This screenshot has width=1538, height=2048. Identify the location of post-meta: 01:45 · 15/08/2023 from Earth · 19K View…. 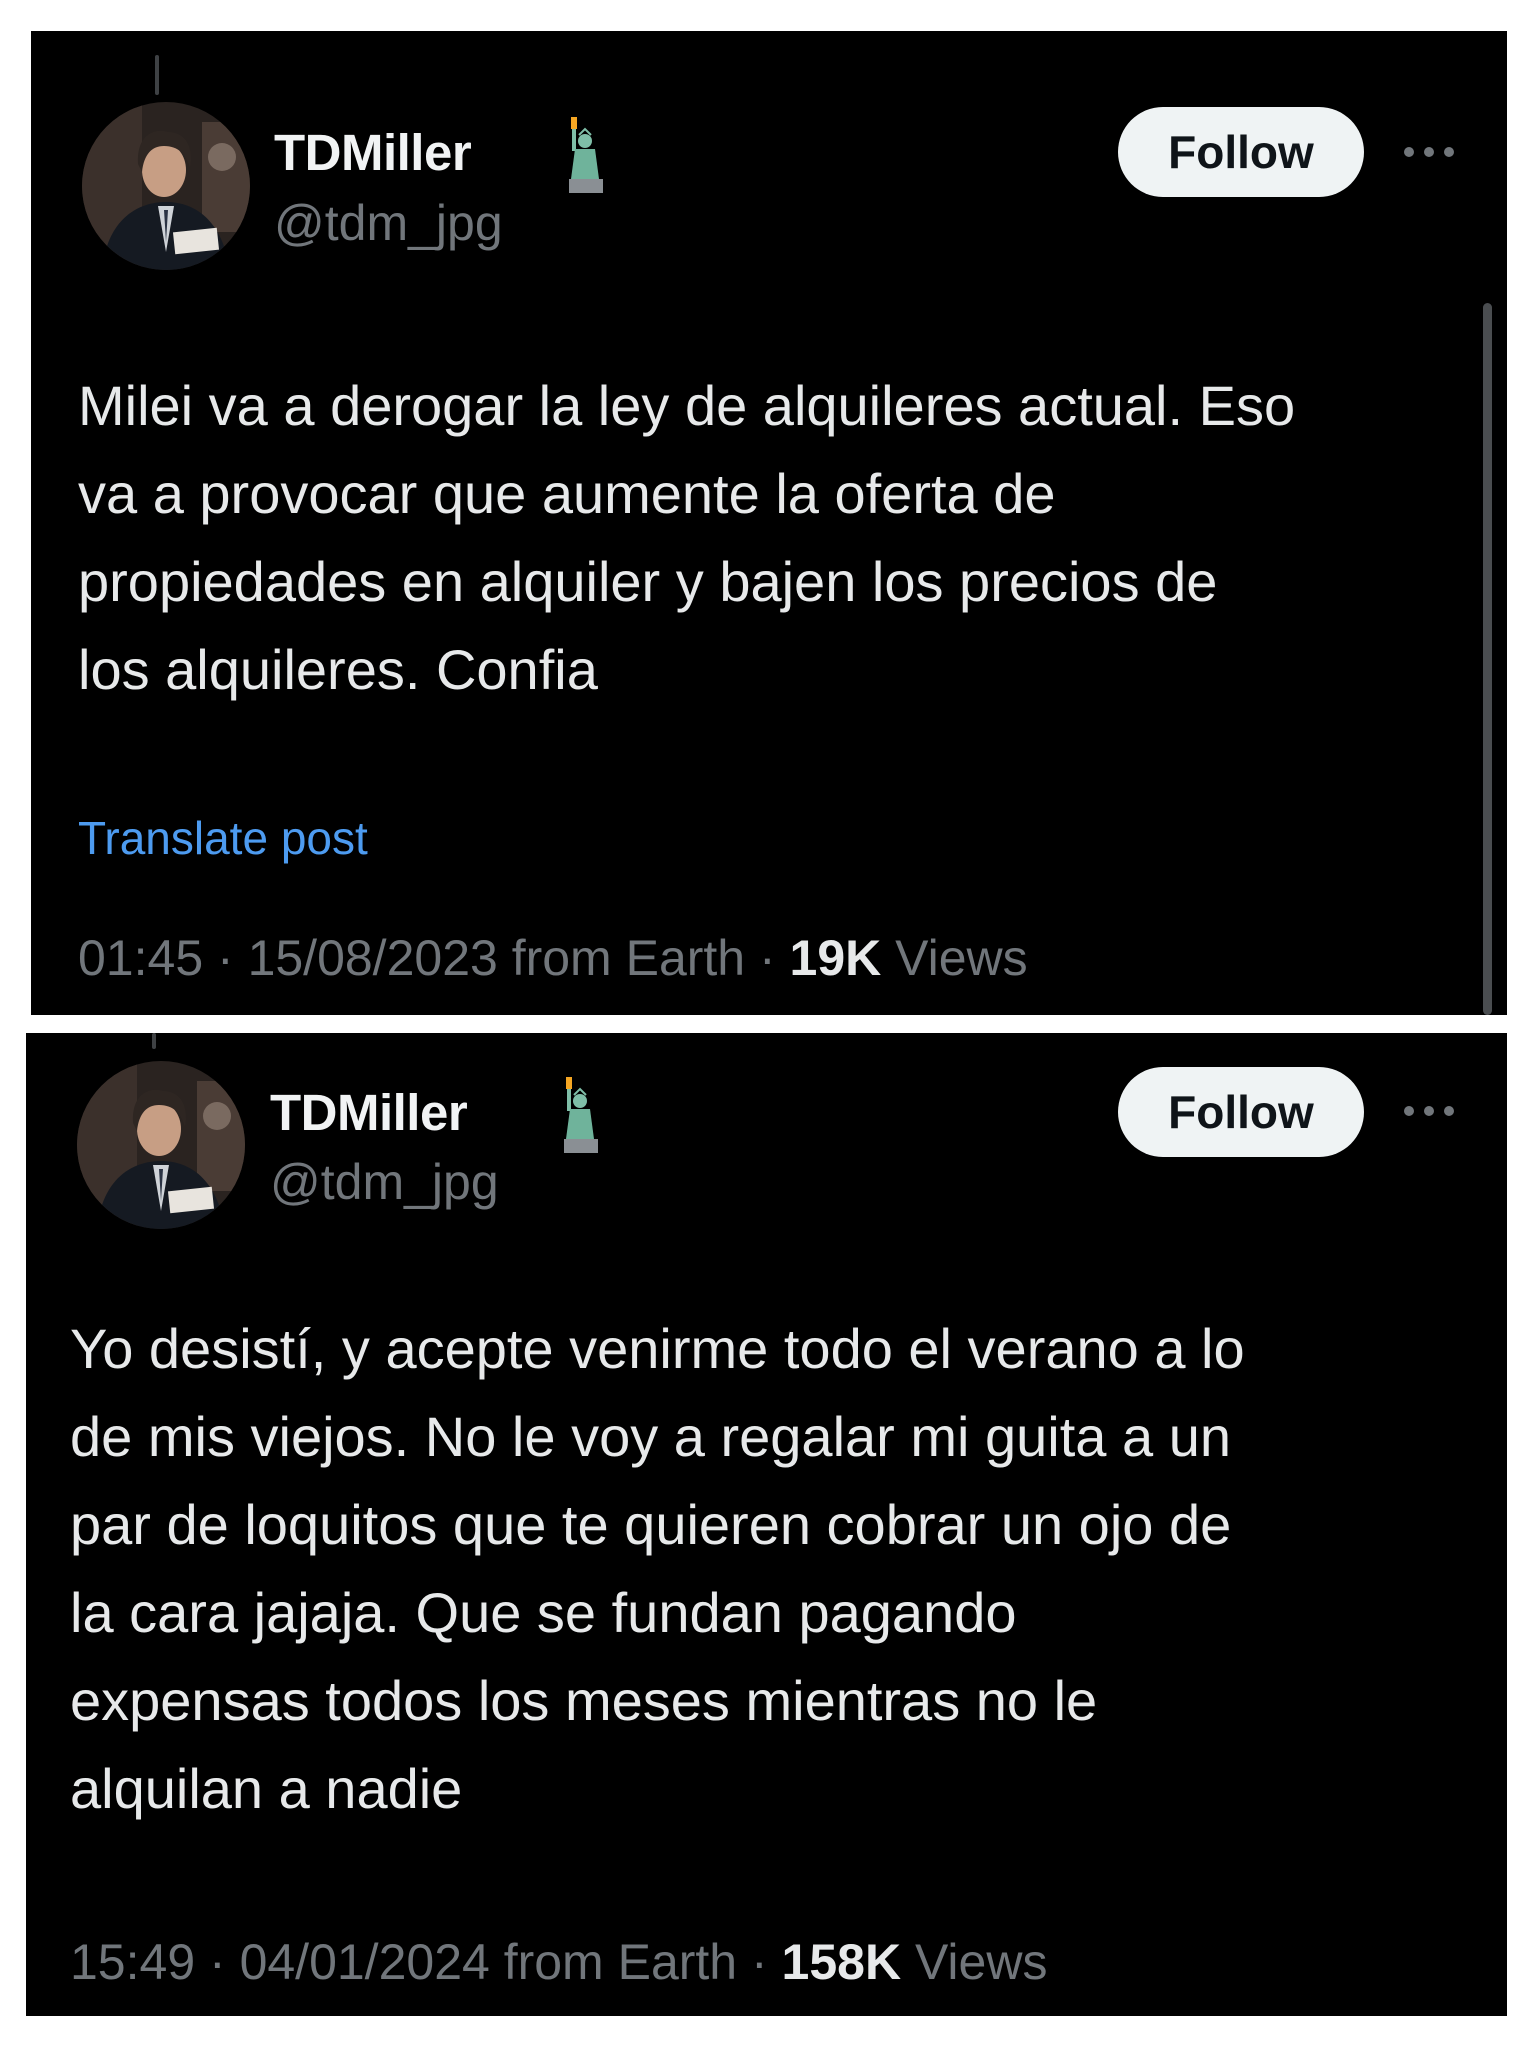
(553, 958).